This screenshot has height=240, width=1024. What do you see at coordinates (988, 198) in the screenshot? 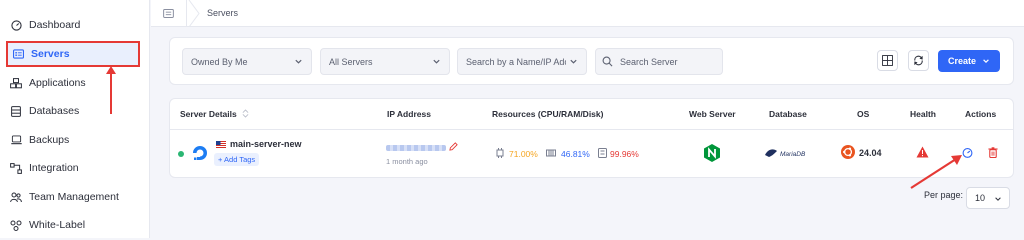
I see `per-page-select: 10` at bounding box center [988, 198].